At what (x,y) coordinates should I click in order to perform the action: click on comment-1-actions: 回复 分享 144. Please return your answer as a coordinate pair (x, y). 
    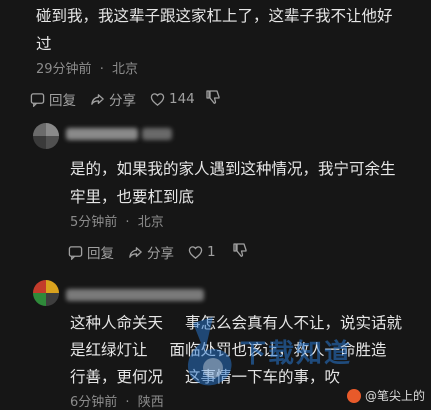
    Looking at the image, I should click on (119, 99).